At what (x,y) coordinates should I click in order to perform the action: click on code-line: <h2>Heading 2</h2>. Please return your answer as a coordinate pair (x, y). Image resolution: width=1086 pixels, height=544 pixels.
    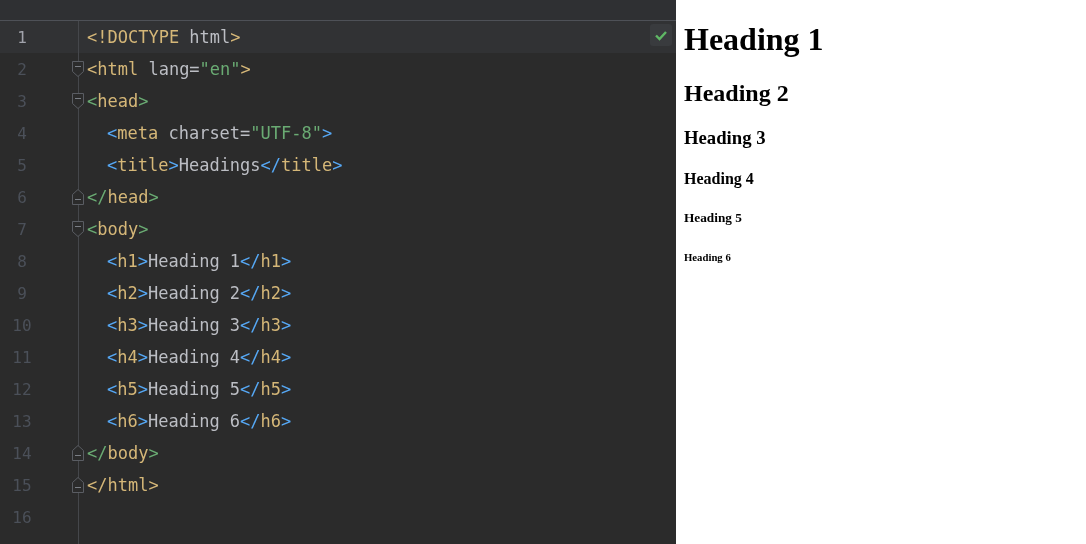
    Looking at the image, I should click on (199, 293).